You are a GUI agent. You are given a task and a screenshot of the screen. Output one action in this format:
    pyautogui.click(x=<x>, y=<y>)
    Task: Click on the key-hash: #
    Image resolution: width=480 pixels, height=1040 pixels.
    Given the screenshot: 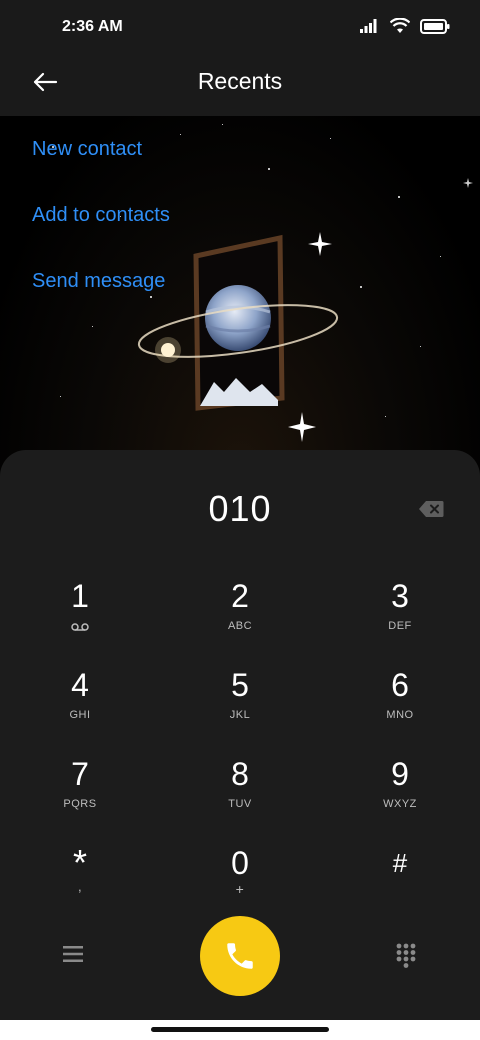 What is the action you would take?
    pyautogui.click(x=400, y=885)
    